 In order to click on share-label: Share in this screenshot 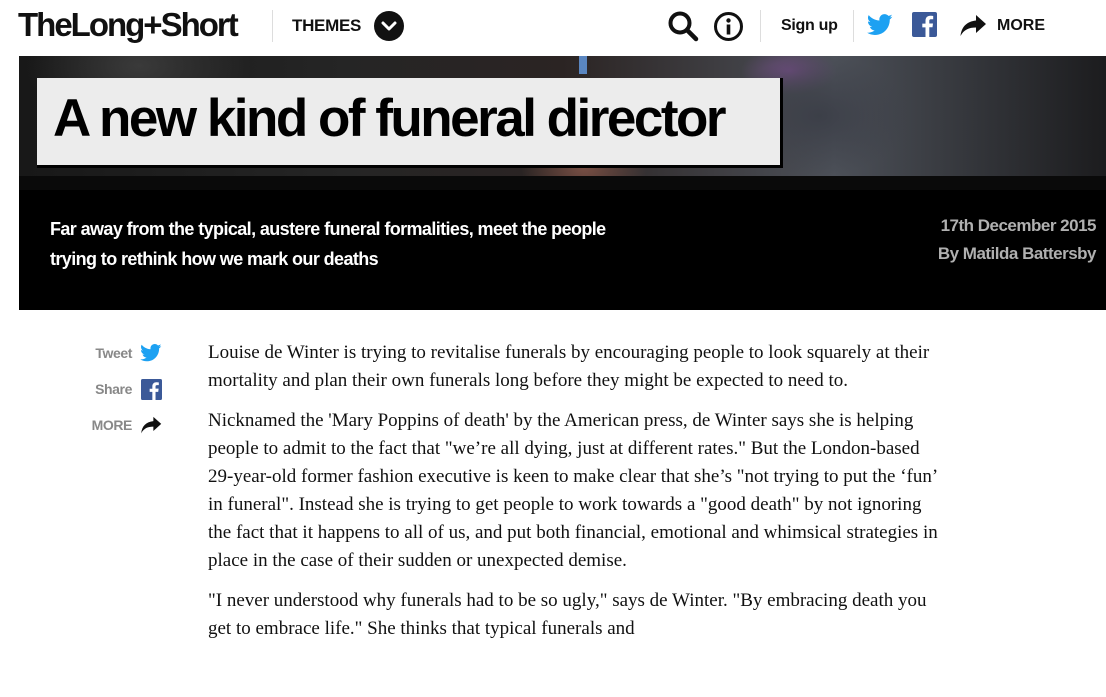, I will do `click(113, 389)`.